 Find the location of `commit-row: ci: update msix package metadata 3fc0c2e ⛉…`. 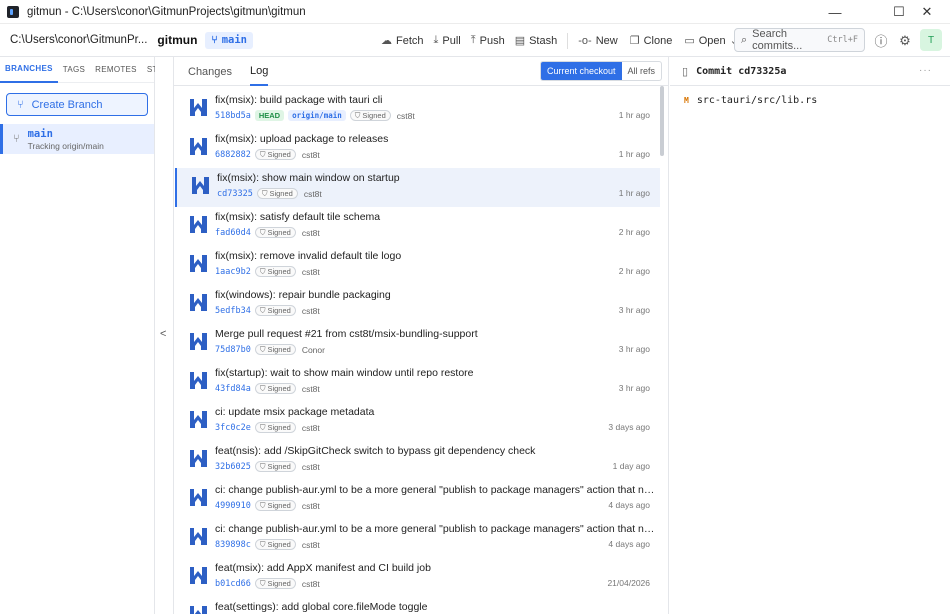

commit-row: ci: update msix package metadata 3fc0c2e ⛉… is located at coordinates (417, 421).